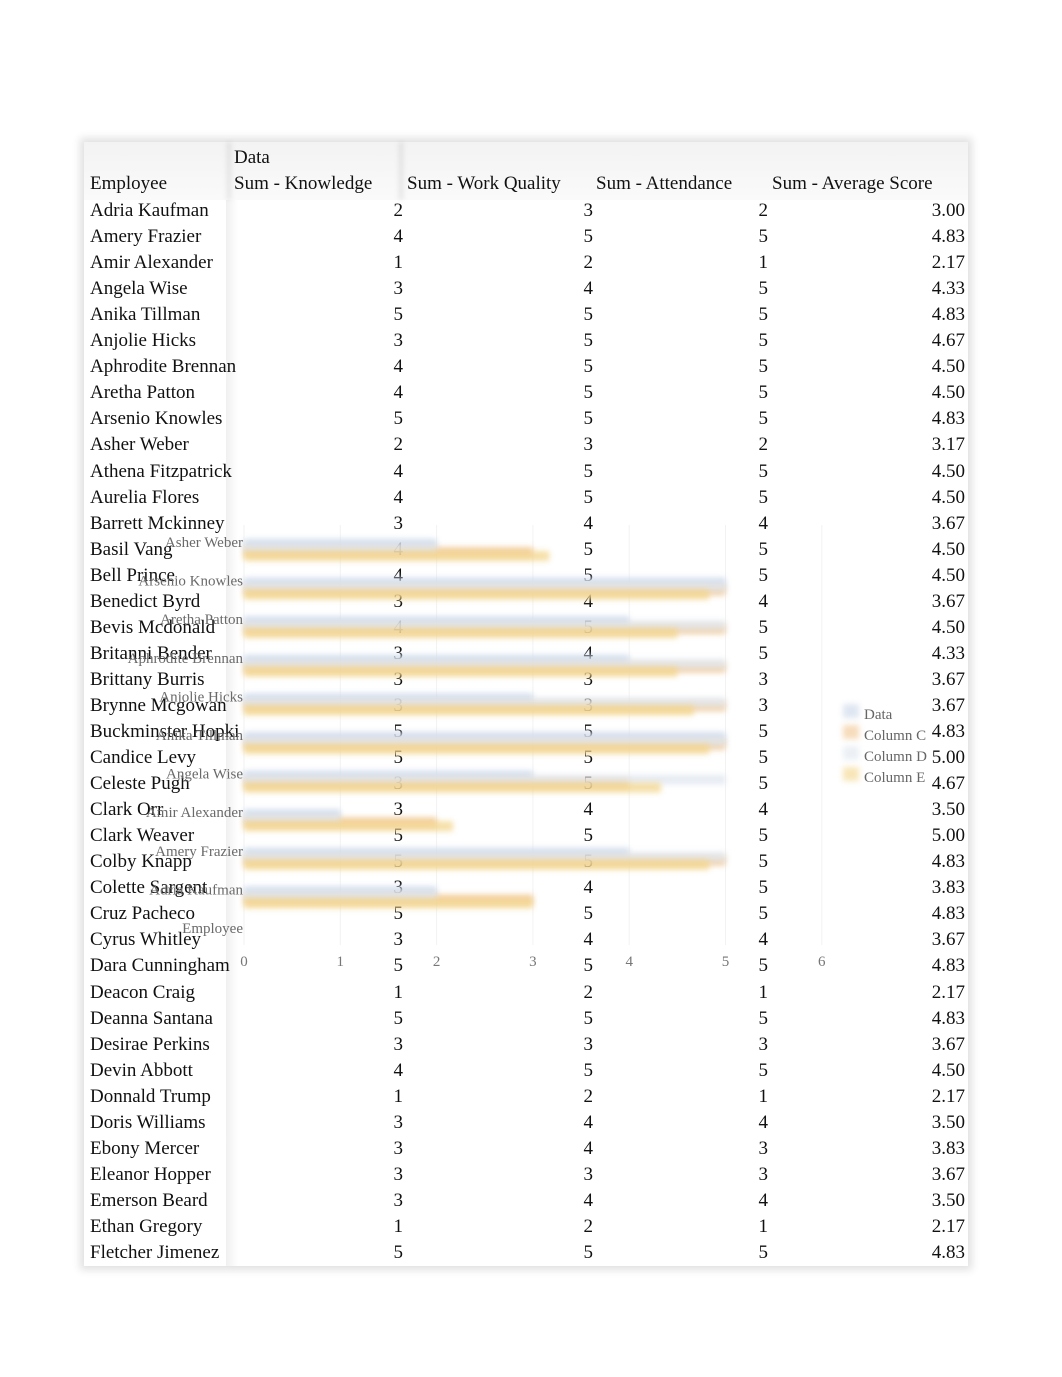 Image resolution: width=1062 pixels, height=1377 pixels. I want to click on employee-name: Britanni Bender, so click(151, 654).